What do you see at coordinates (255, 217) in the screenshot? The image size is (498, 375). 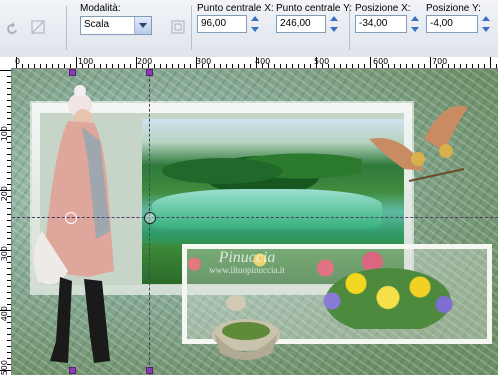 I see `horizontal-guide-line` at bounding box center [255, 217].